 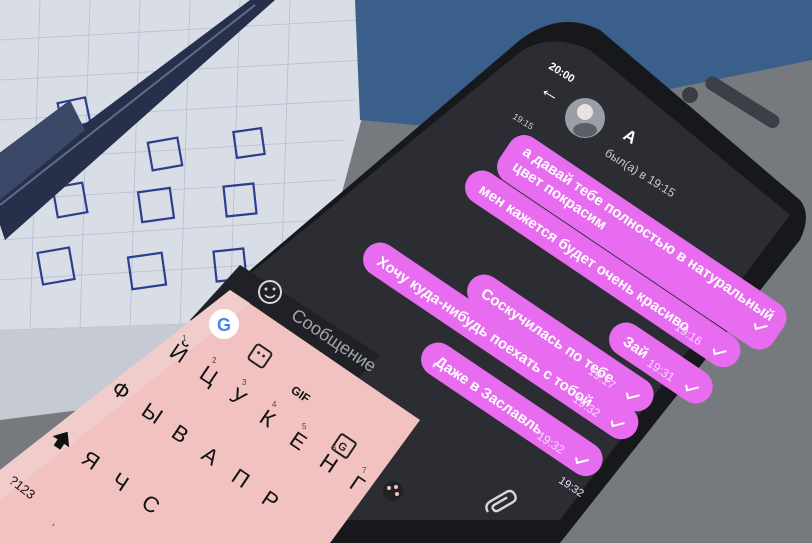 What do you see at coordinates (274, 404) in the screenshot?
I see `key-hint: 4` at bounding box center [274, 404].